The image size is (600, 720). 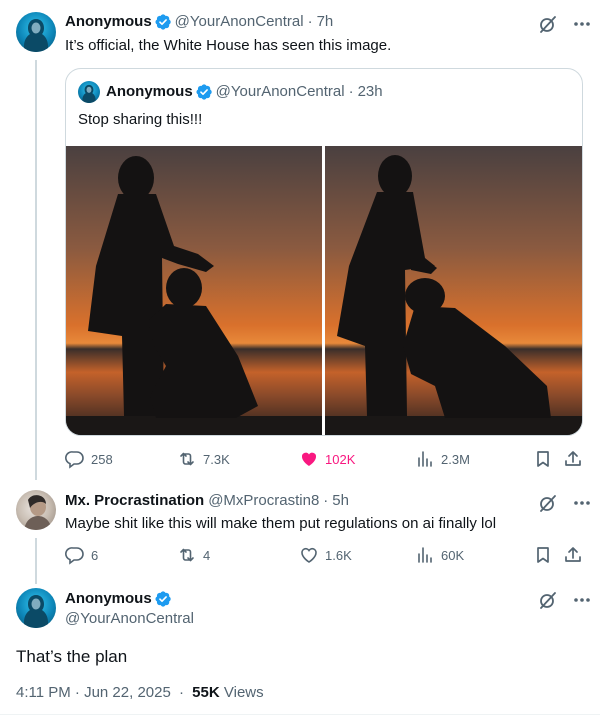 I want to click on reply-author-name: Mx. Procrastination, so click(x=134, y=501).